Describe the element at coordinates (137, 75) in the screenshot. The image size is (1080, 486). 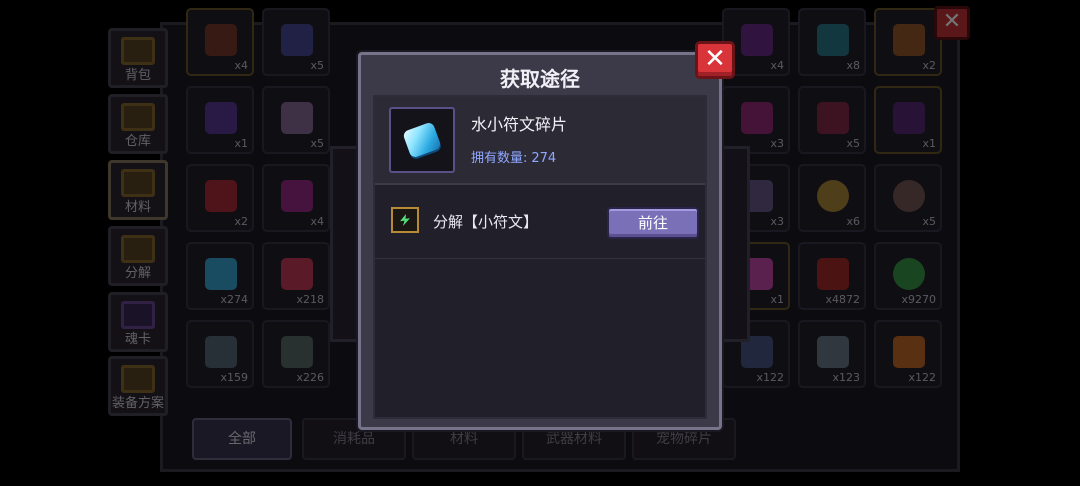
I see `side-tab-label: 背包` at that location.